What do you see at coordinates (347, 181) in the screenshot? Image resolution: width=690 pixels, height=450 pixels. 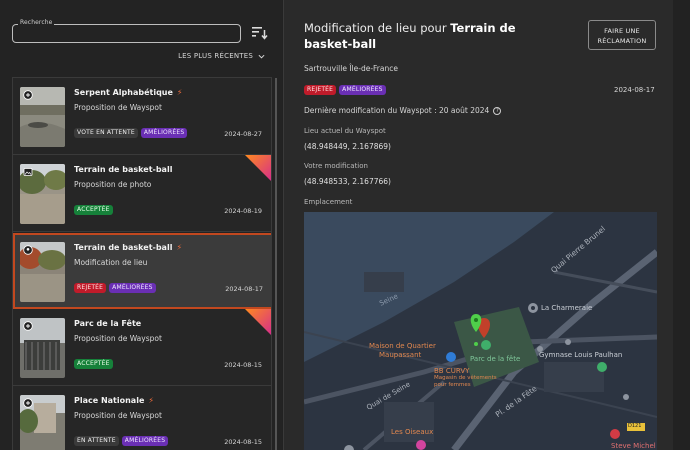 I see `your-edit-value: (48.948533, 2.167766)` at bounding box center [347, 181].